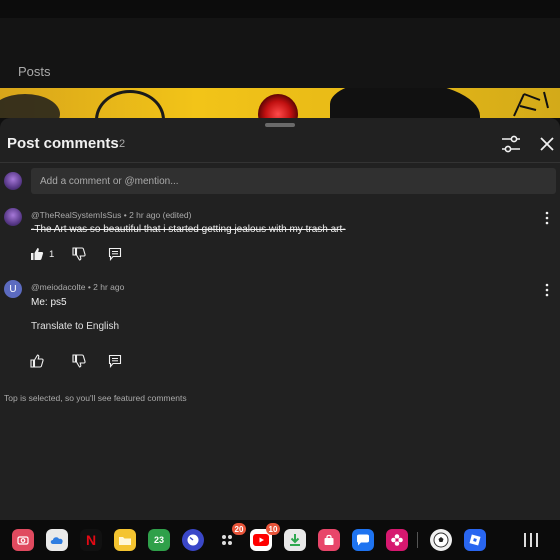 The width and height of the screenshot is (560, 560). What do you see at coordinates (227, 540) in the screenshot?
I see `app-grid-icon` at bounding box center [227, 540].